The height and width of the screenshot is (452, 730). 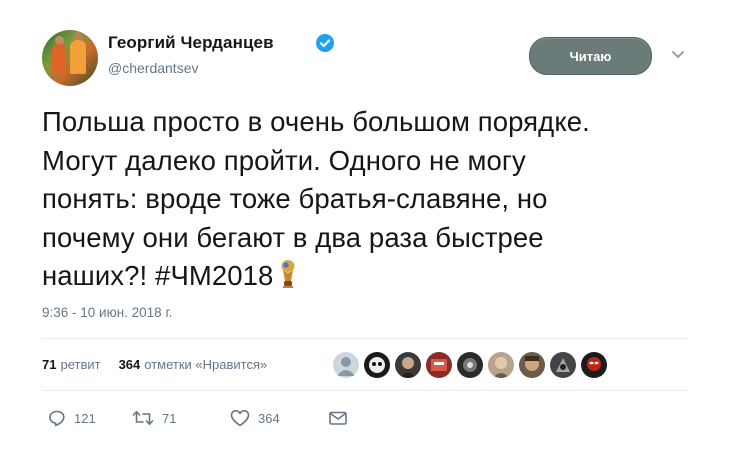 I want to click on likes-label: отметки «Нравится», so click(x=205, y=364).